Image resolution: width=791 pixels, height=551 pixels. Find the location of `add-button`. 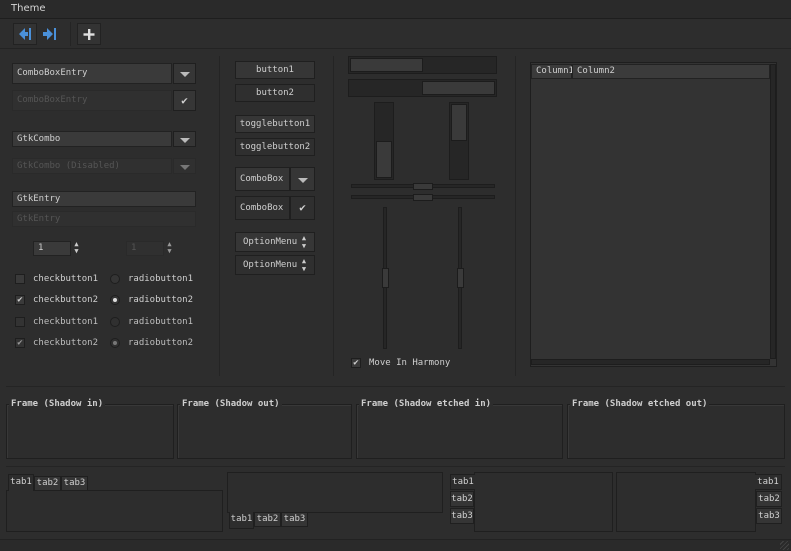

add-button is located at coordinates (89, 34).